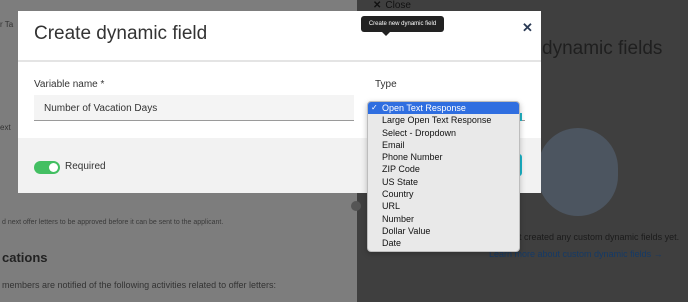 This screenshot has height=302, width=688. Describe the element at coordinates (443, 145) in the screenshot. I see `type-option: Email` at that location.